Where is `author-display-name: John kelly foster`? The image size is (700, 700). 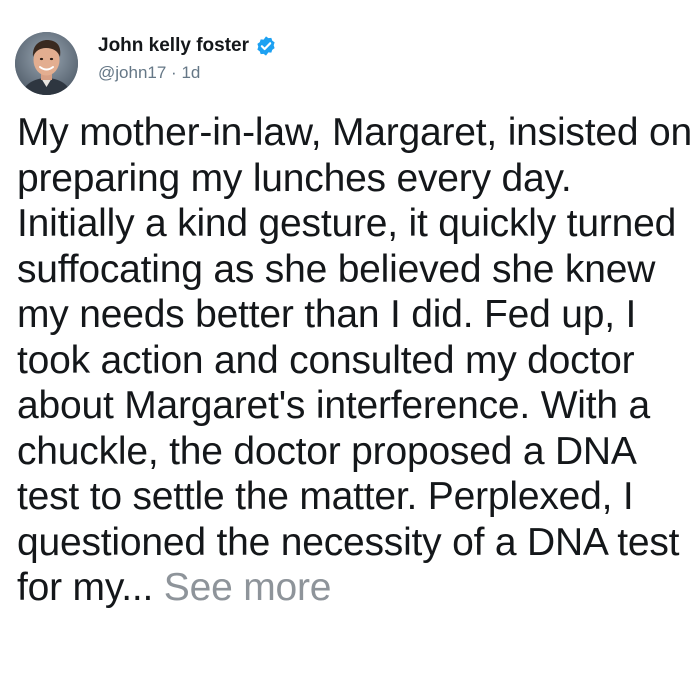 author-display-name: John kelly foster is located at coordinates (173, 46).